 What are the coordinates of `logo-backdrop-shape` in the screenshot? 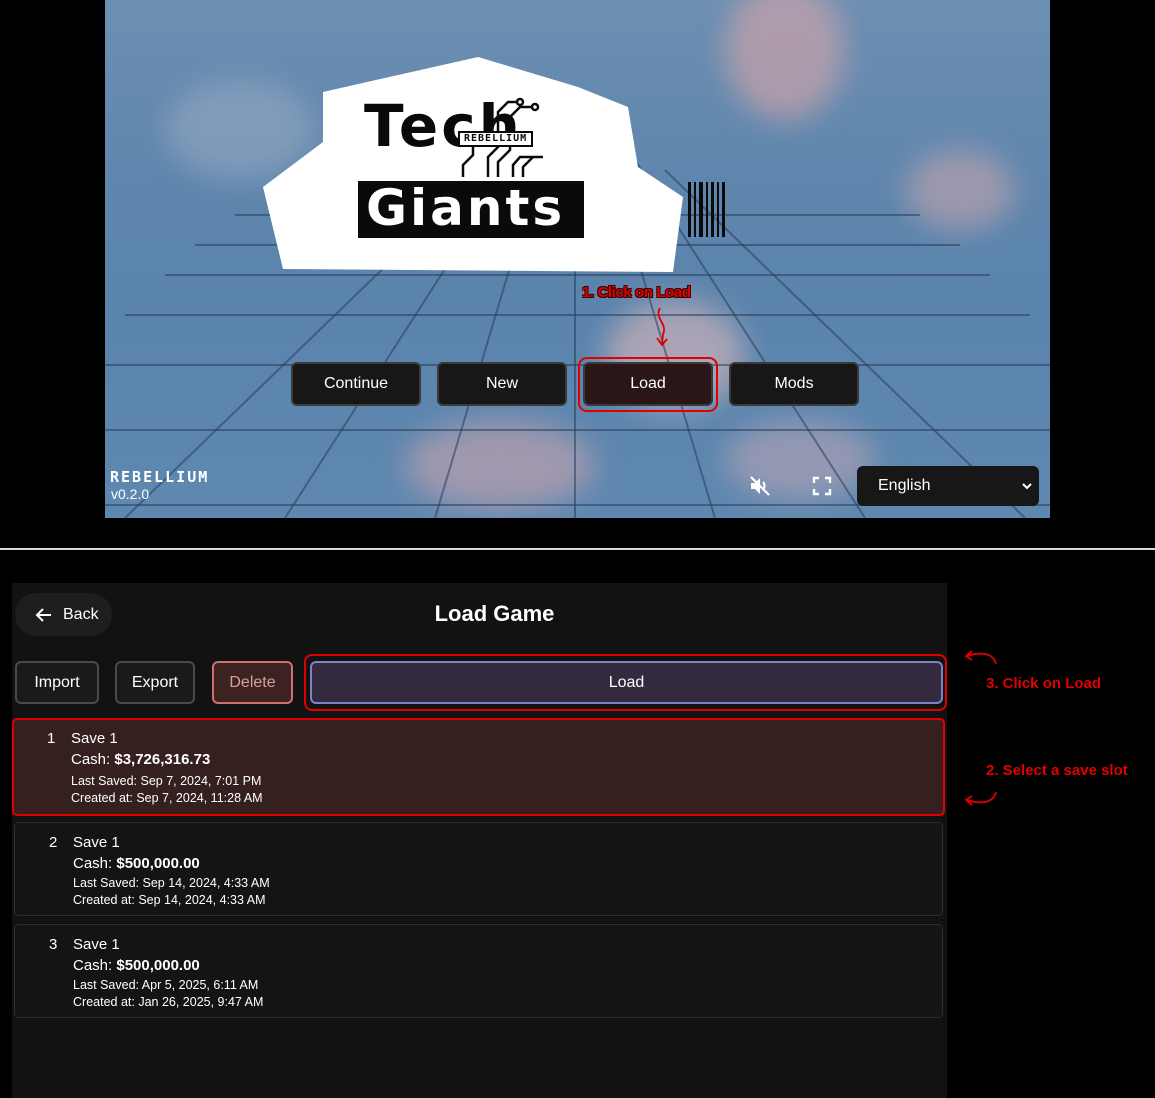 It's located at (473, 164).